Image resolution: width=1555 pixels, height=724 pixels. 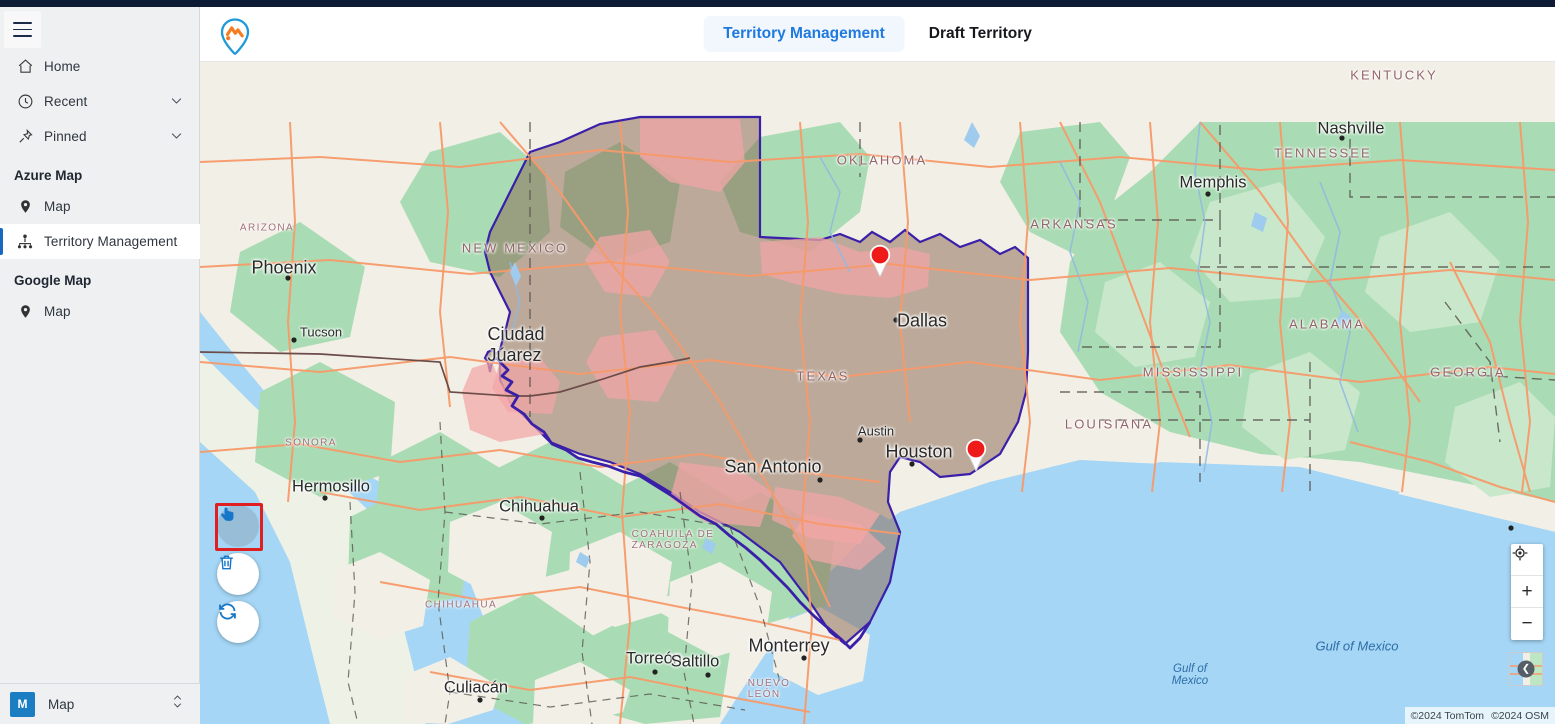 What do you see at coordinates (25, 137) in the screenshot?
I see `pin-icon` at bounding box center [25, 137].